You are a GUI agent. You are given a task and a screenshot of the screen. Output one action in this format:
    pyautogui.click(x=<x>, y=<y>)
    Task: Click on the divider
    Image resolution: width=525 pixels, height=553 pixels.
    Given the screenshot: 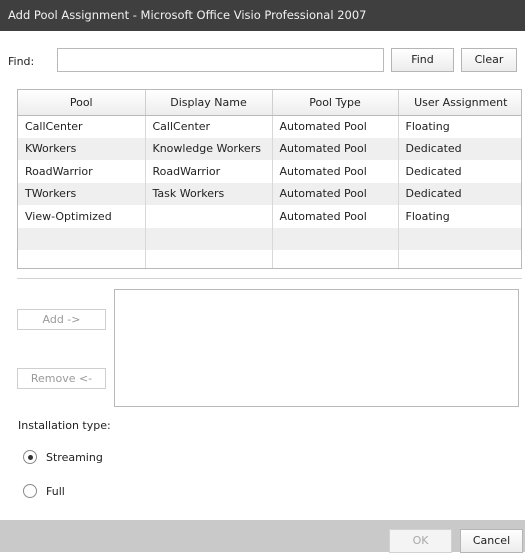 What is the action you would take?
    pyautogui.click(x=269, y=278)
    